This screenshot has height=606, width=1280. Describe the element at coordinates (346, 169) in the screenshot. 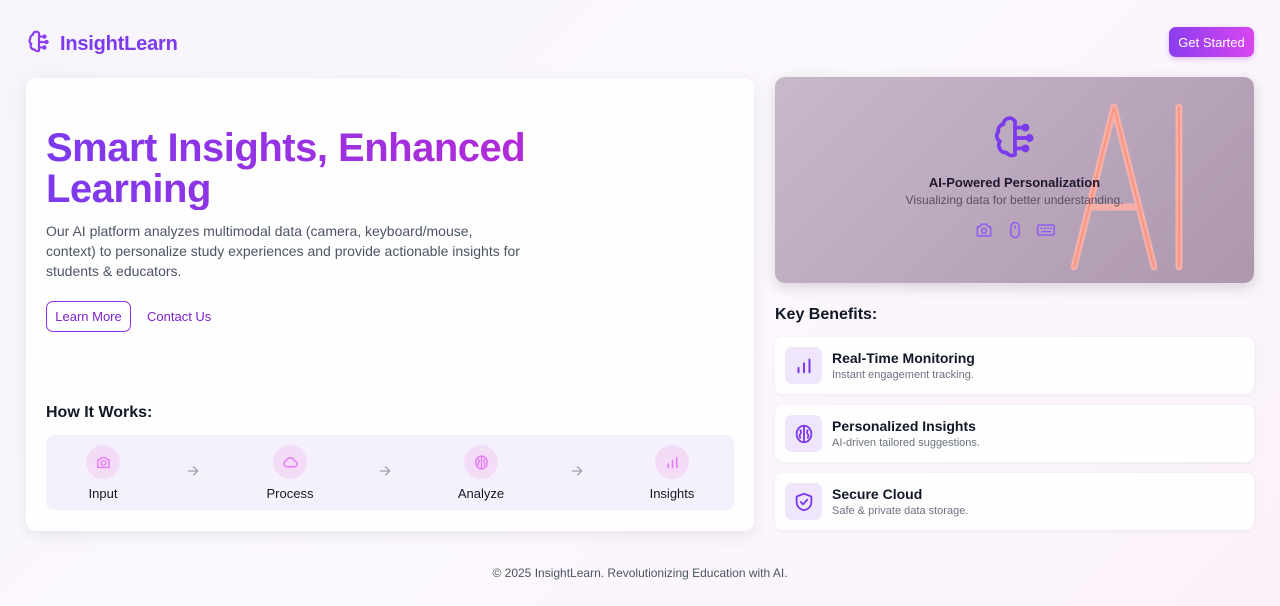

I see `hero-title: Smart Insights, Enhanced Learning` at that location.